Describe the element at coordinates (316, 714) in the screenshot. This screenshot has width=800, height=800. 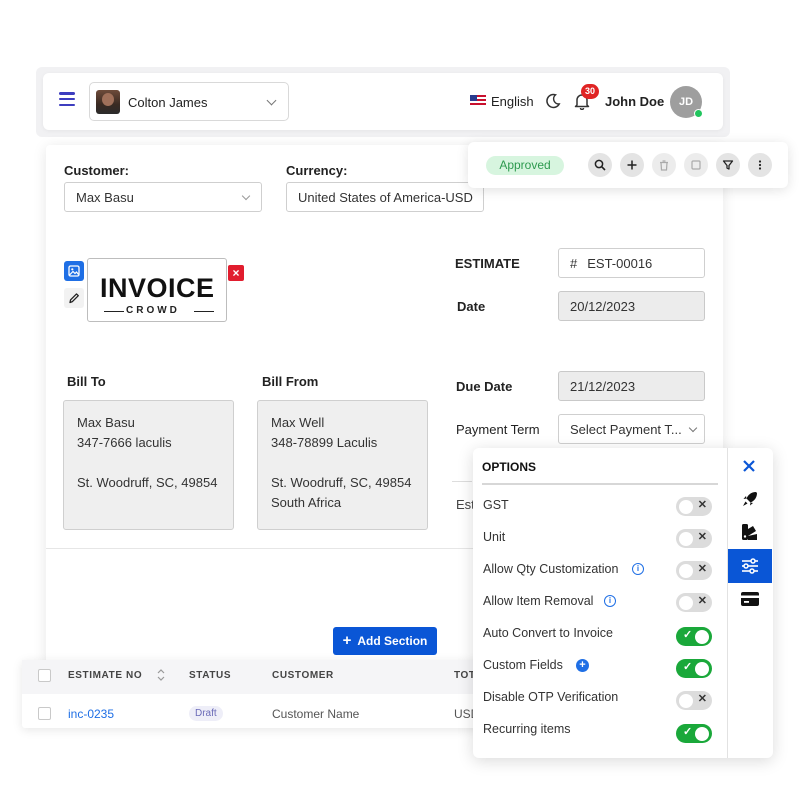
I see `customer-cell: Customer Name` at that location.